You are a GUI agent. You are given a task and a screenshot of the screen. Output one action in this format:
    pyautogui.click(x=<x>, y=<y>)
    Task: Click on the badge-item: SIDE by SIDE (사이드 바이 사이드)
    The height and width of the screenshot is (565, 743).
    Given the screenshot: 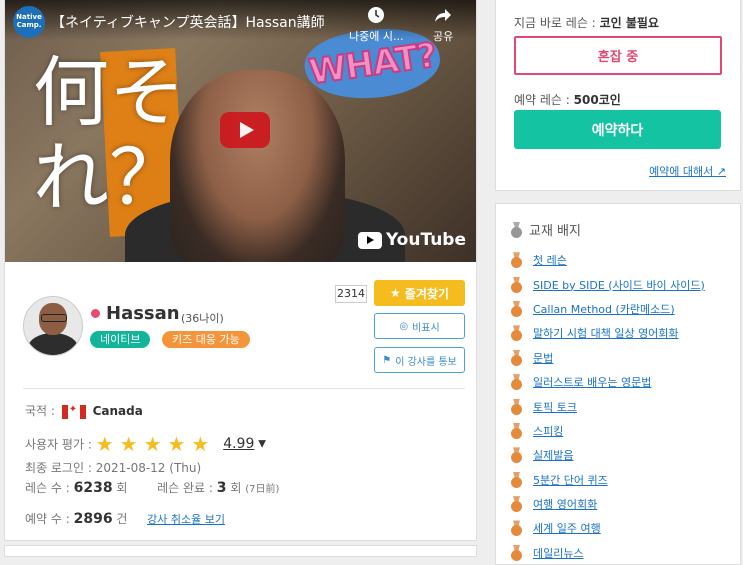 What is the action you would take?
    pyautogui.click(x=607, y=284)
    